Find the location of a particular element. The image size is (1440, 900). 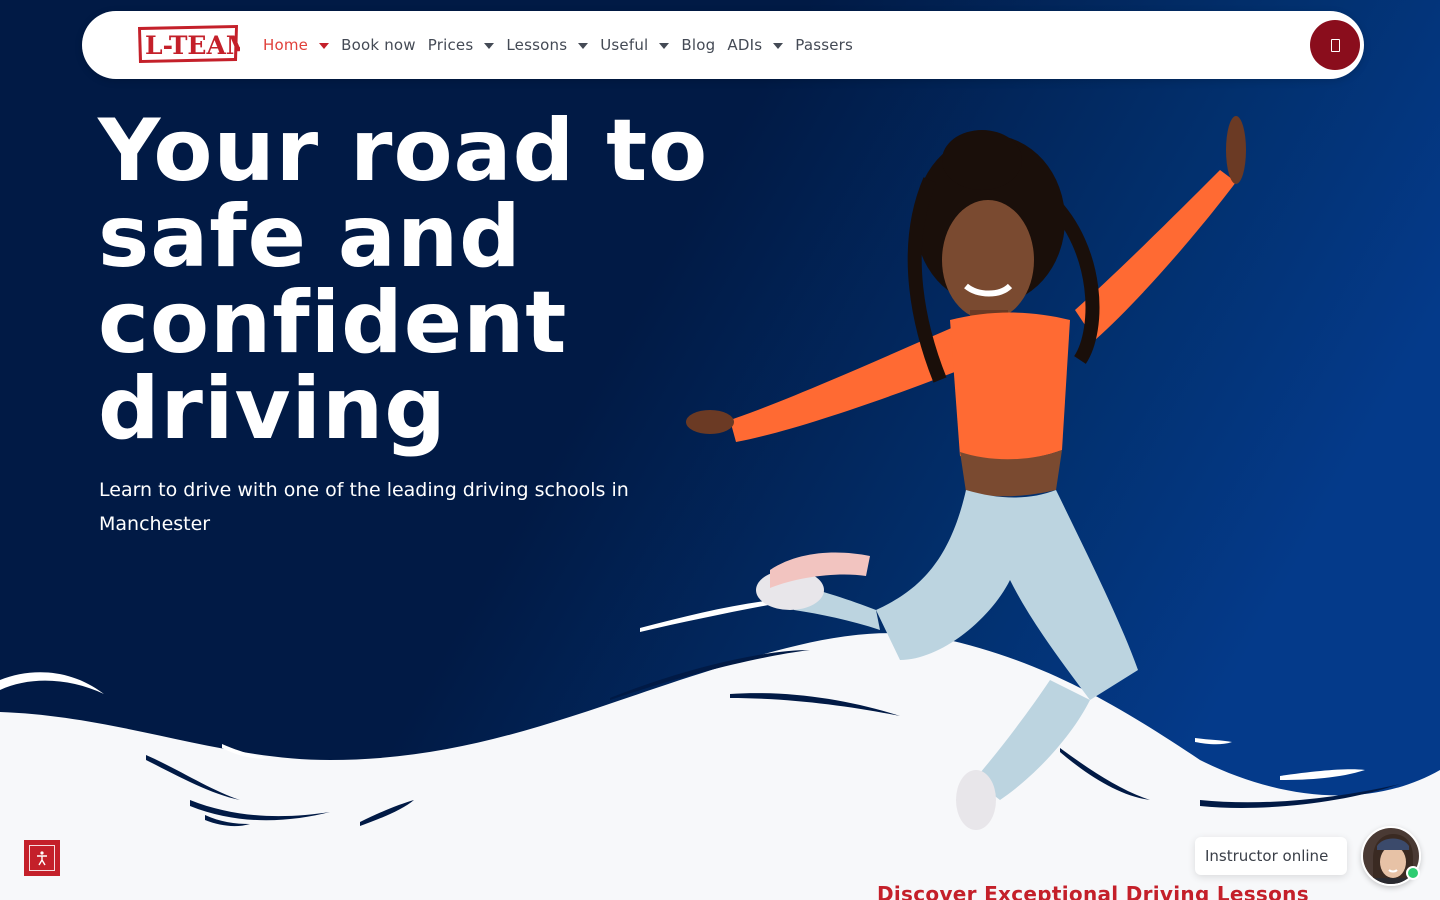

chat-status-label: Instructor online is located at coordinates (1267, 856).